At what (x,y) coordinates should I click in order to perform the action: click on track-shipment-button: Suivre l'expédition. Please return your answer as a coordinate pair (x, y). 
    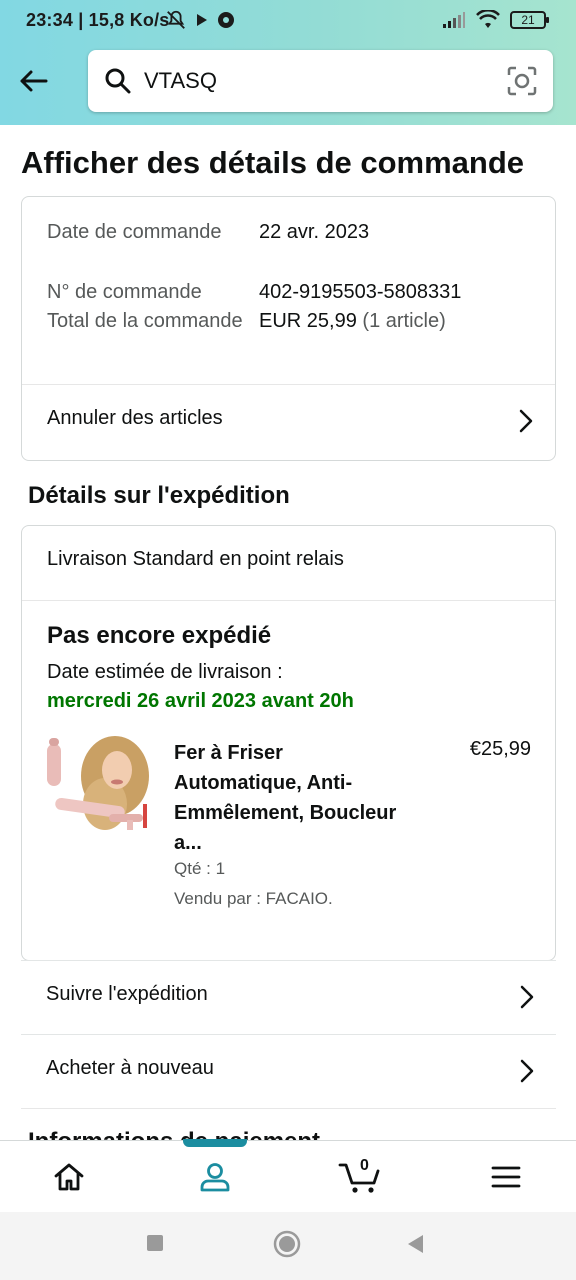
    Looking at the image, I should click on (288, 997).